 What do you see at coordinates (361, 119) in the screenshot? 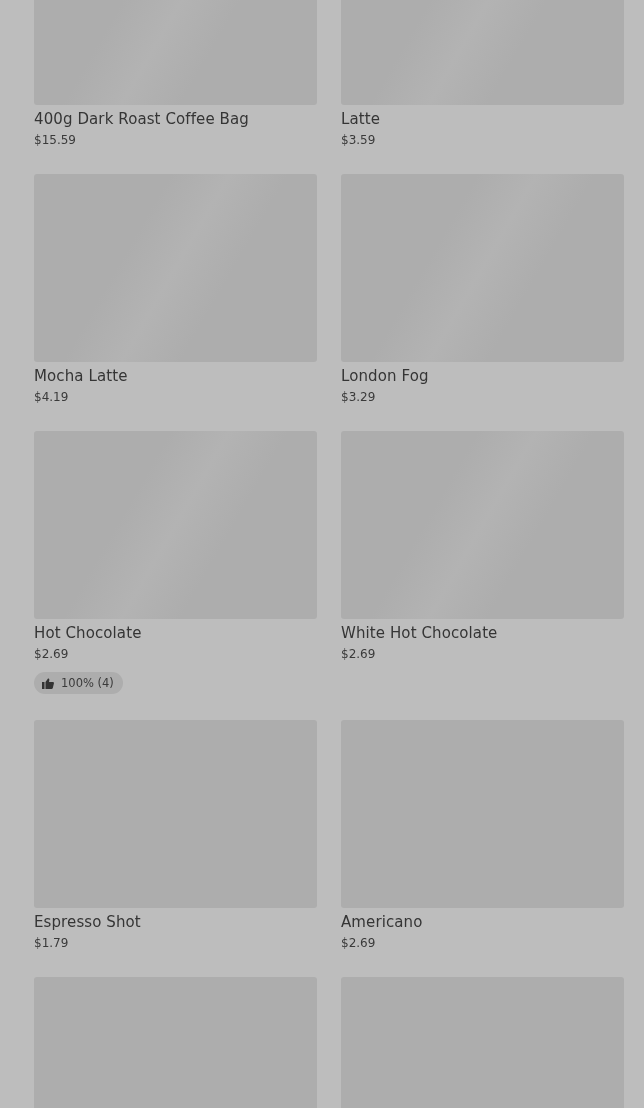
I see `product-name: Latte` at bounding box center [361, 119].